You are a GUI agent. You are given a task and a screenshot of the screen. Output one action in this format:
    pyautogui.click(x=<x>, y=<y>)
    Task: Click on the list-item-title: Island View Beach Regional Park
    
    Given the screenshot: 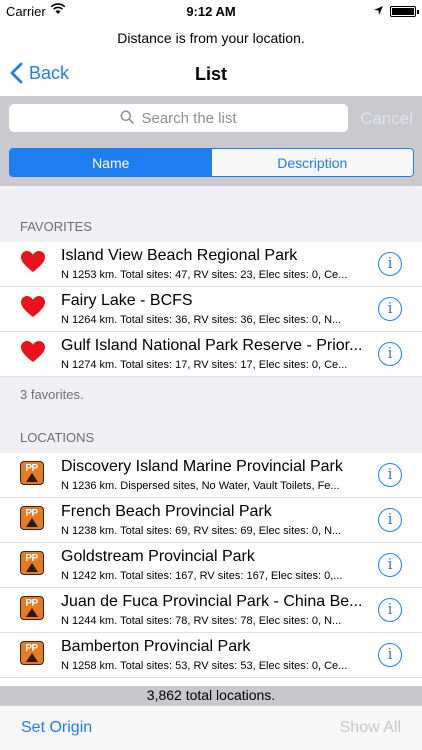 What is the action you would take?
    pyautogui.click(x=179, y=255)
    